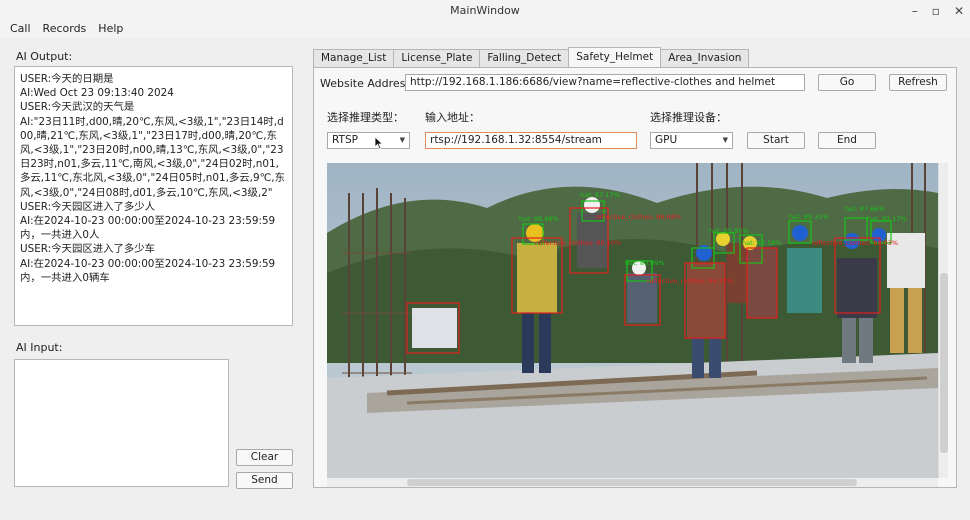 The height and width of the screenshot is (520, 970). I want to click on window-controls: – ▫ ✕, so click(938, 11).